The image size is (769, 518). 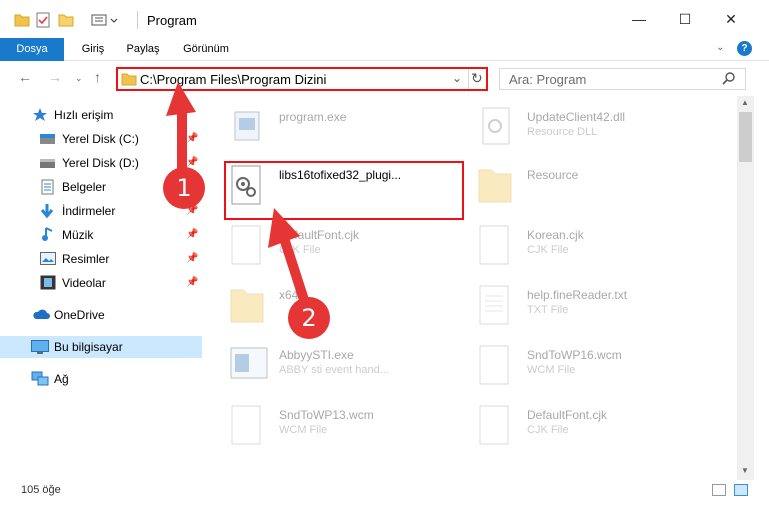 What do you see at coordinates (66, 20) in the screenshot?
I see `new-folder-icon` at bounding box center [66, 20].